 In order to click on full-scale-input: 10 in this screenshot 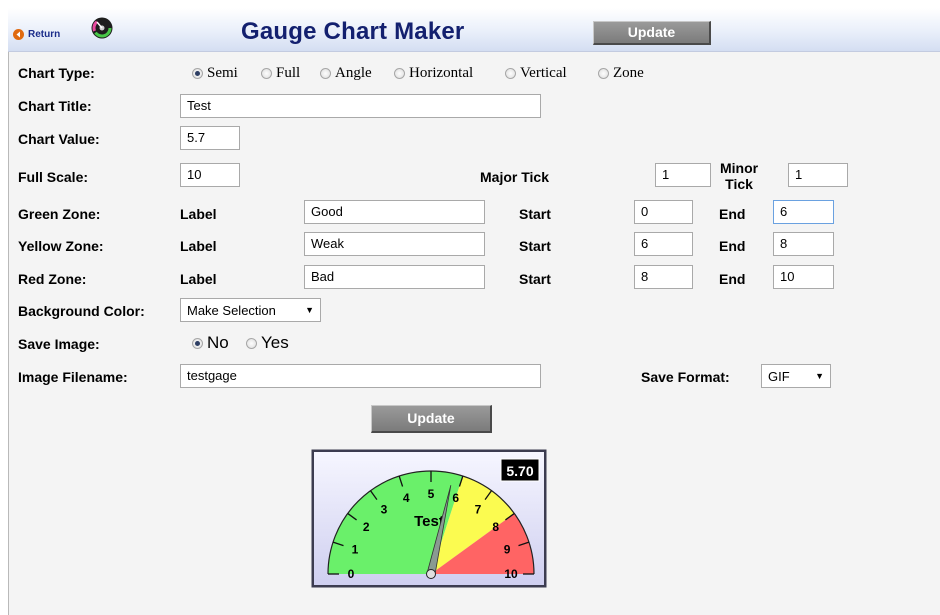, I will do `click(210, 175)`.